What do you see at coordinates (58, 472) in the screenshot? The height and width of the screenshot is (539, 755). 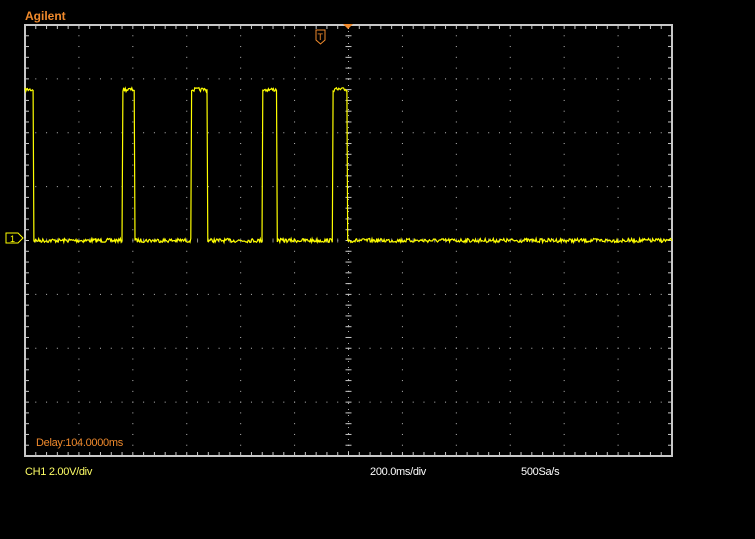 I see `channel-scale-readout: CH1 2.00V/div` at bounding box center [58, 472].